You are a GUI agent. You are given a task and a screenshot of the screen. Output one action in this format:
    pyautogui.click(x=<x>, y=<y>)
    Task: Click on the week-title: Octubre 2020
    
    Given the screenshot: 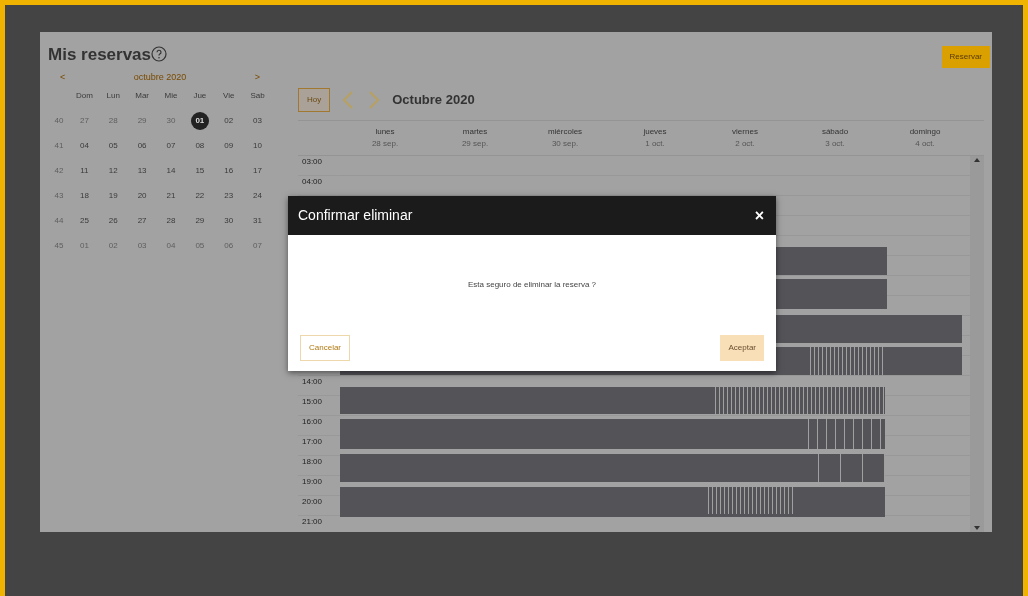 What is the action you would take?
    pyautogui.click(x=433, y=100)
    